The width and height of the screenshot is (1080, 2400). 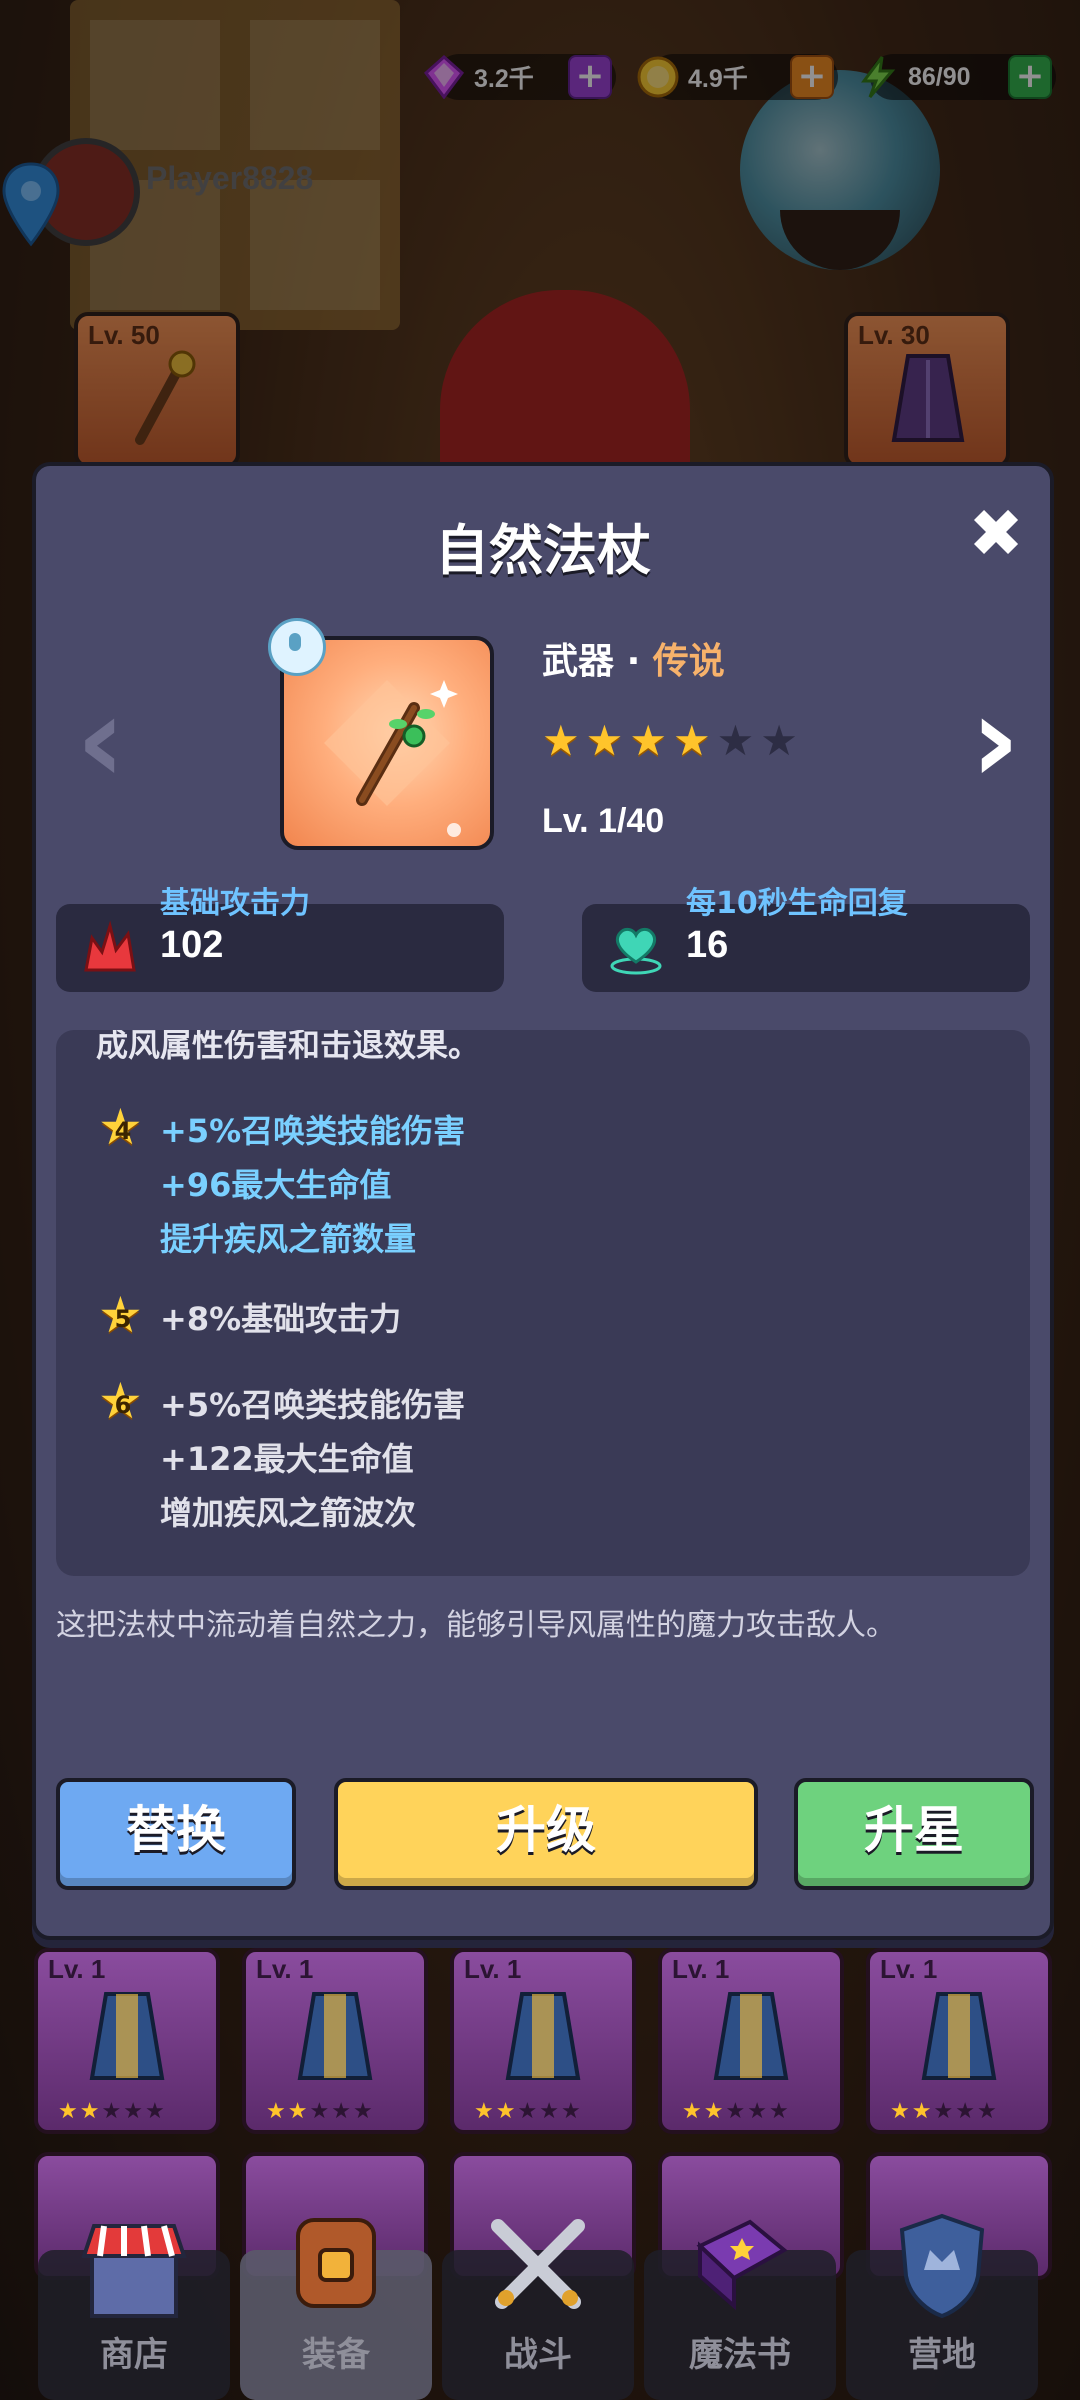 I want to click on bottom-nav: 商店 装备 战斗 魔法书 营地, so click(x=540, y=2303).